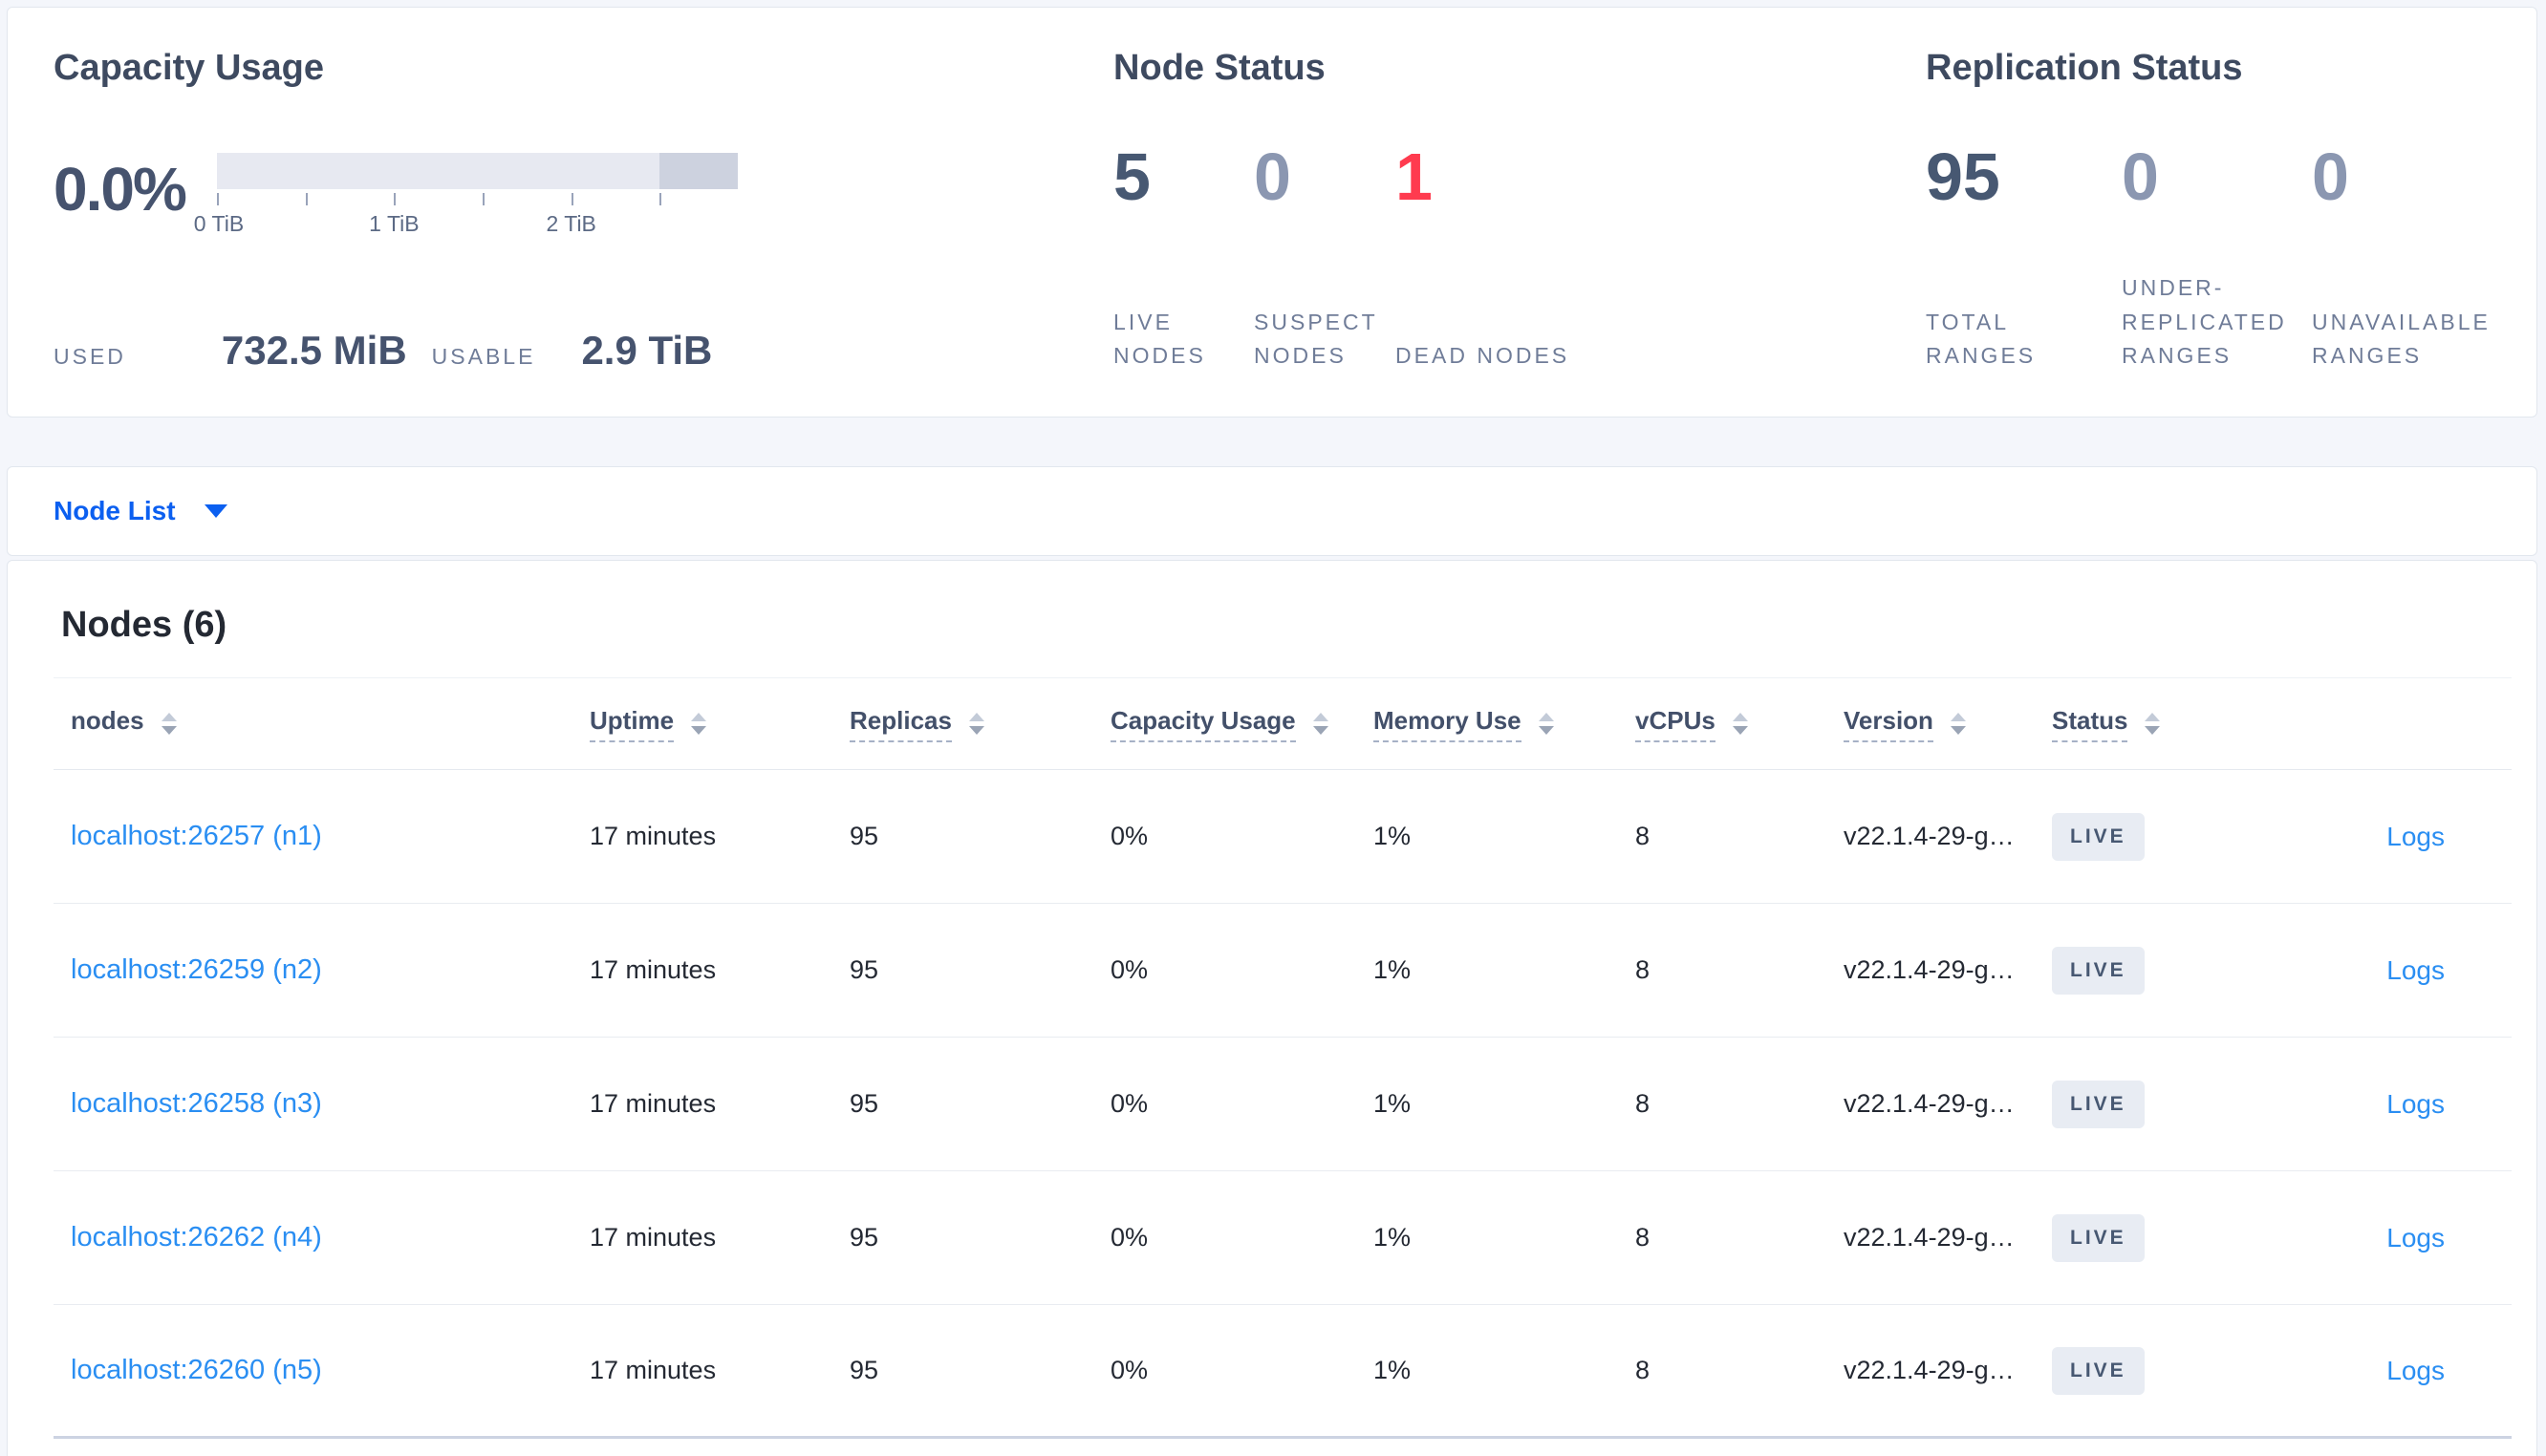  I want to click on live-nodes-label: LIVE NODES, so click(1159, 339).